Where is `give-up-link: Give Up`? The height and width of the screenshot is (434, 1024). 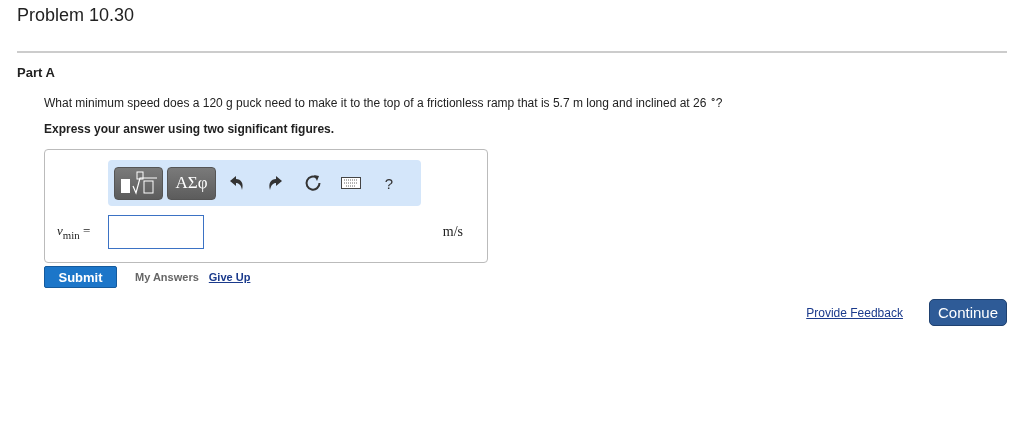 give-up-link: Give Up is located at coordinates (229, 277).